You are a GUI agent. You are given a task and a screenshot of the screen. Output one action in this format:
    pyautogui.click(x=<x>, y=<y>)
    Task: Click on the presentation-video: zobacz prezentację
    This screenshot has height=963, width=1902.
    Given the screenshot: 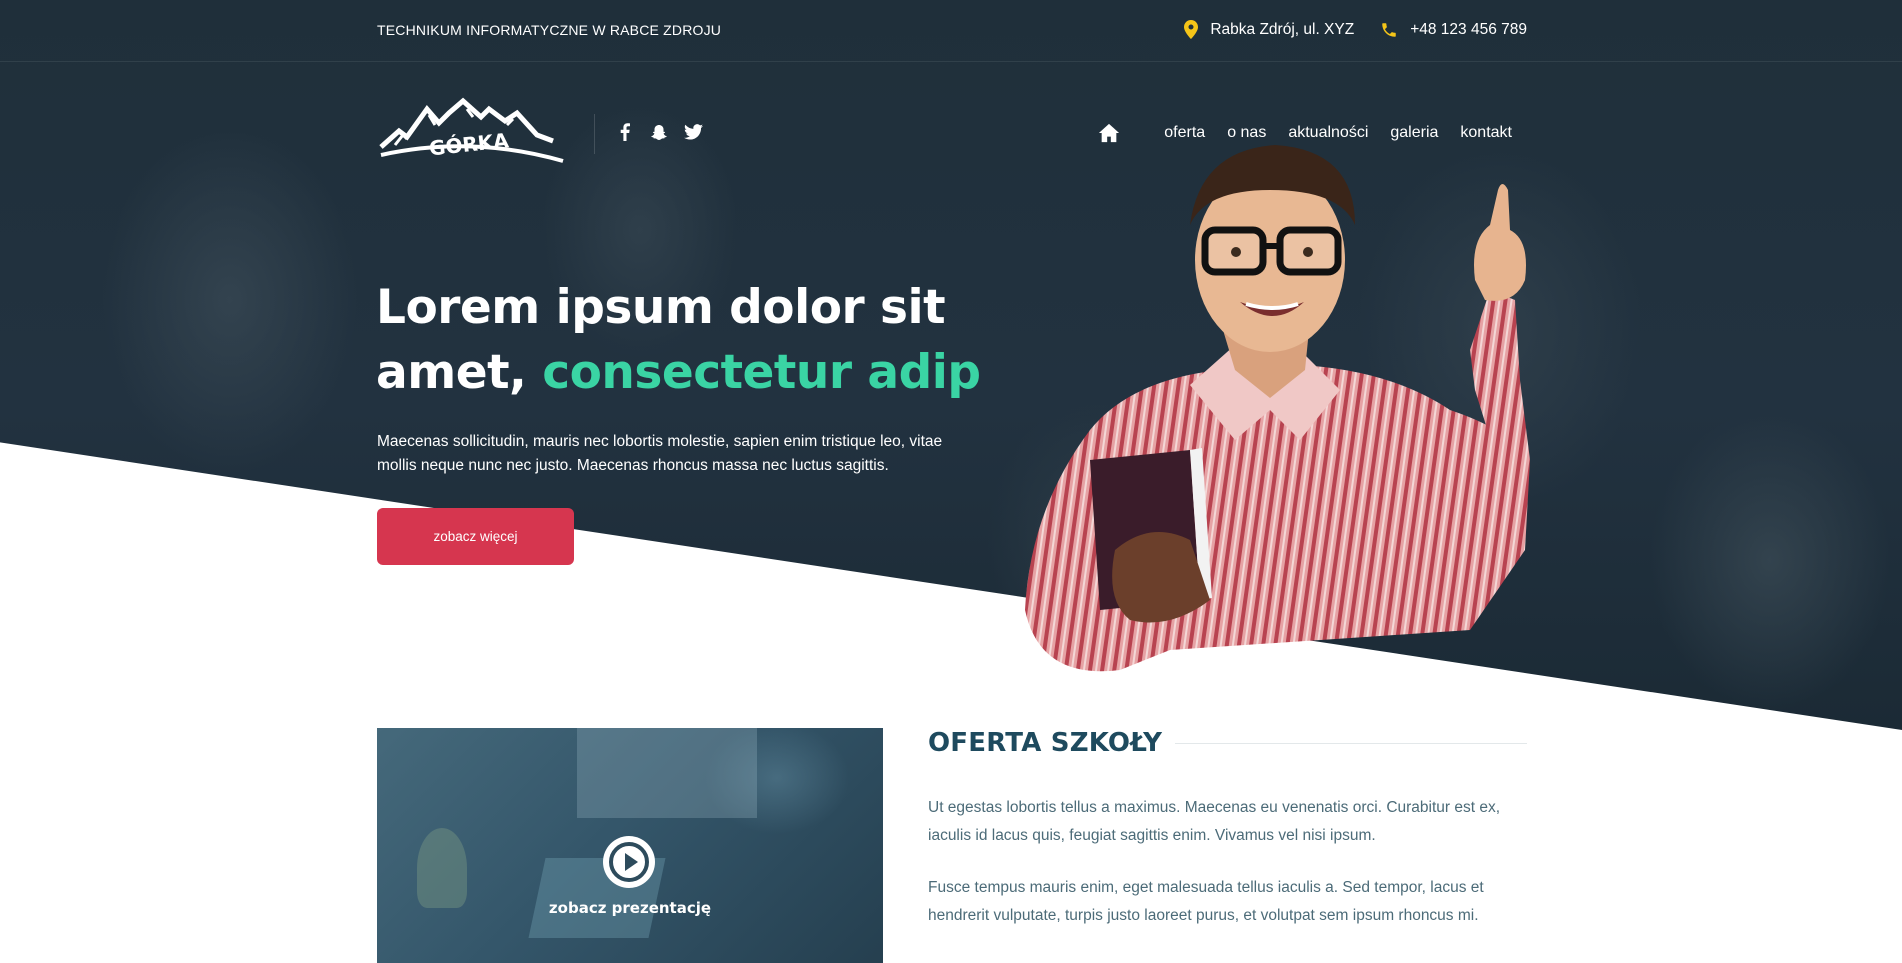 What is the action you would take?
    pyautogui.click(x=630, y=845)
    